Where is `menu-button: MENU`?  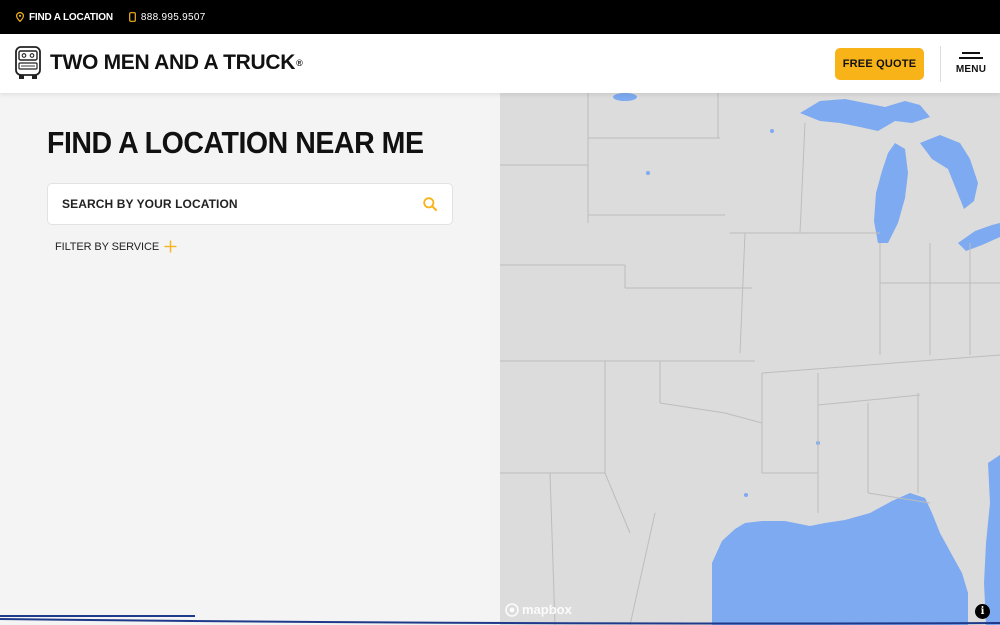
menu-button: MENU is located at coordinates (971, 64).